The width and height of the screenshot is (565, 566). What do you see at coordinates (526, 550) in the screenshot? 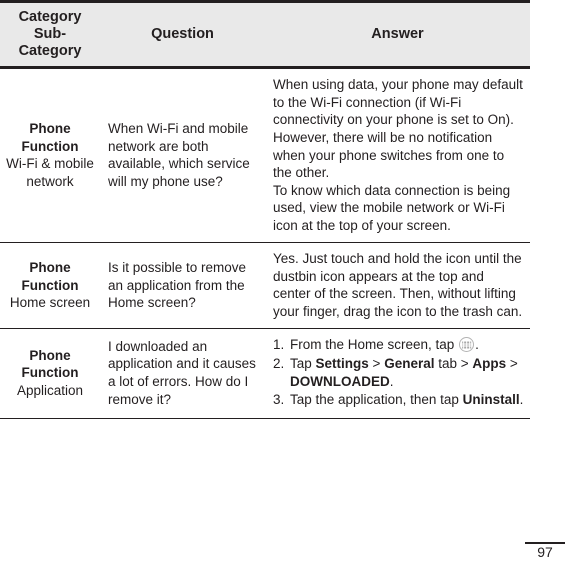
I see `page-footer: 97` at bounding box center [526, 550].